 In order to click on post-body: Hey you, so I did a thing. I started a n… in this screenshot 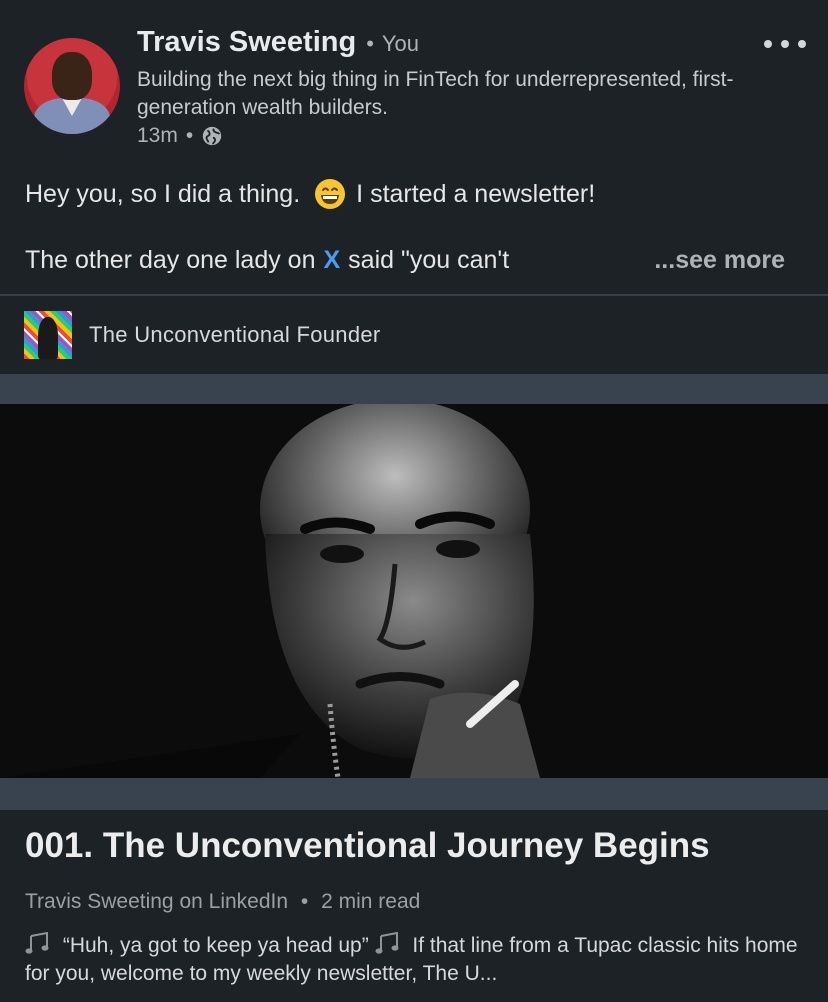, I will do `click(415, 225)`.